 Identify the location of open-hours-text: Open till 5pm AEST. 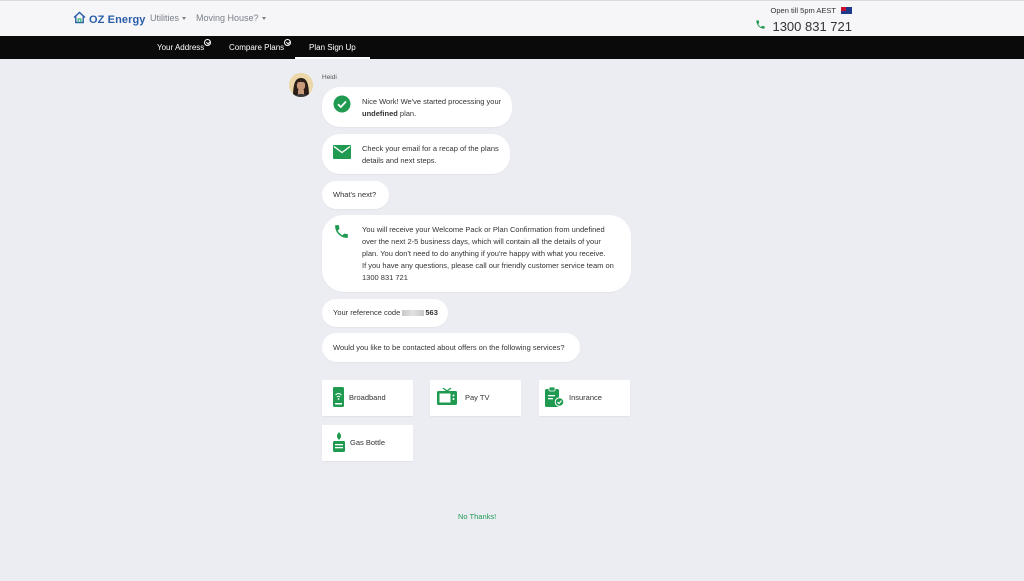
(803, 10).